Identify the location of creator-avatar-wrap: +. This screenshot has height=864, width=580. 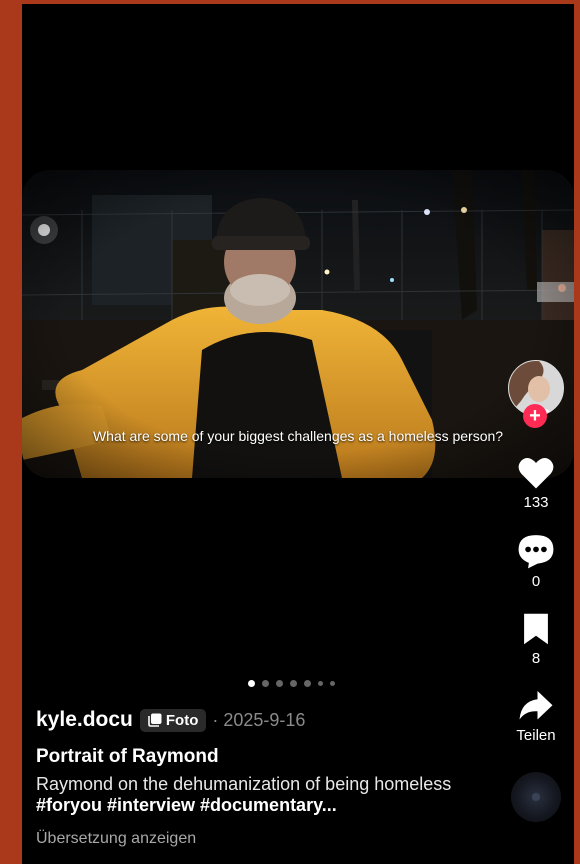
(536, 394).